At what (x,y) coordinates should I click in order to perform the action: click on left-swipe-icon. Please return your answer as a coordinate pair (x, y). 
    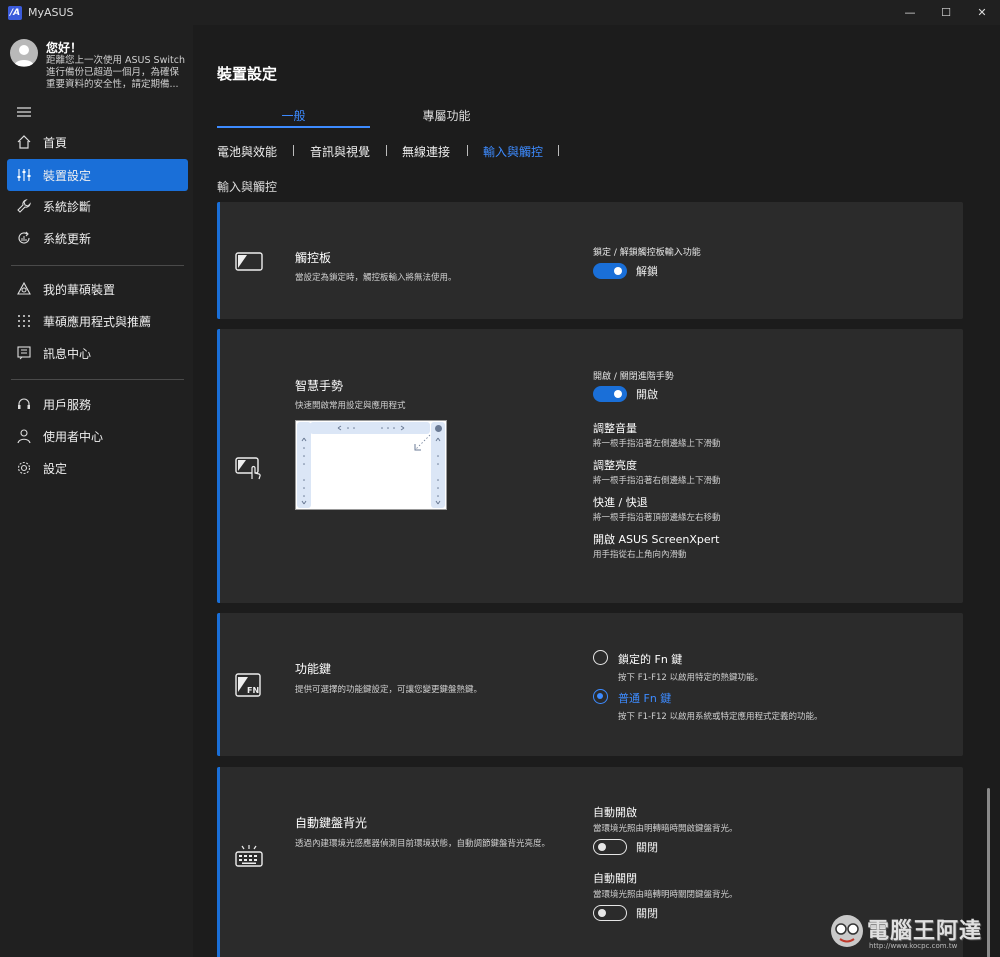
    Looking at the image, I should click on (304, 471).